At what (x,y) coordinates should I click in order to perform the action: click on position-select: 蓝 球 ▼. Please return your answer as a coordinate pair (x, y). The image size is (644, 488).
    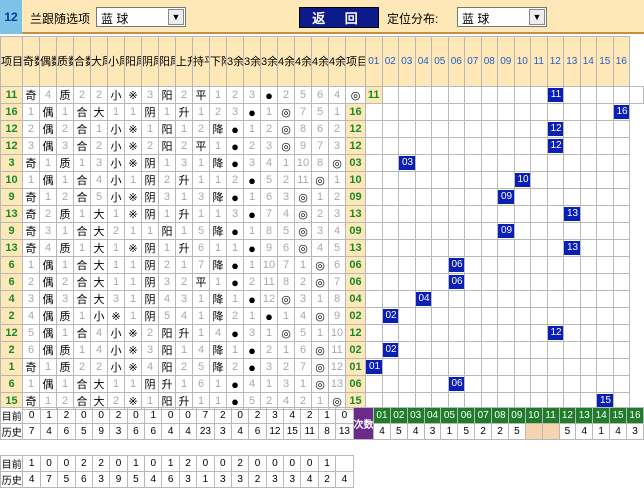
    Looking at the image, I should click on (502, 17).